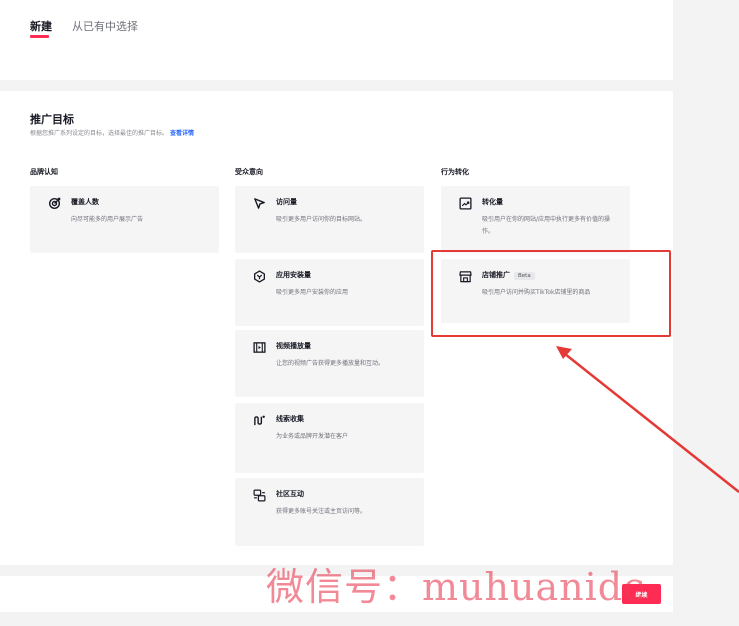 Image resolution: width=739 pixels, height=626 pixels. What do you see at coordinates (312, 436) in the screenshot?
I see `card-desc: 为业务或品牌开发潜在客户` at bounding box center [312, 436].